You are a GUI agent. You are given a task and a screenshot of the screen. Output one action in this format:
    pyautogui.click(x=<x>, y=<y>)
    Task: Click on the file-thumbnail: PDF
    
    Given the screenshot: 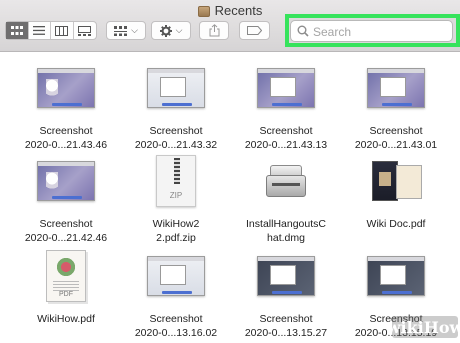 What is the action you would take?
    pyautogui.click(x=66, y=276)
    